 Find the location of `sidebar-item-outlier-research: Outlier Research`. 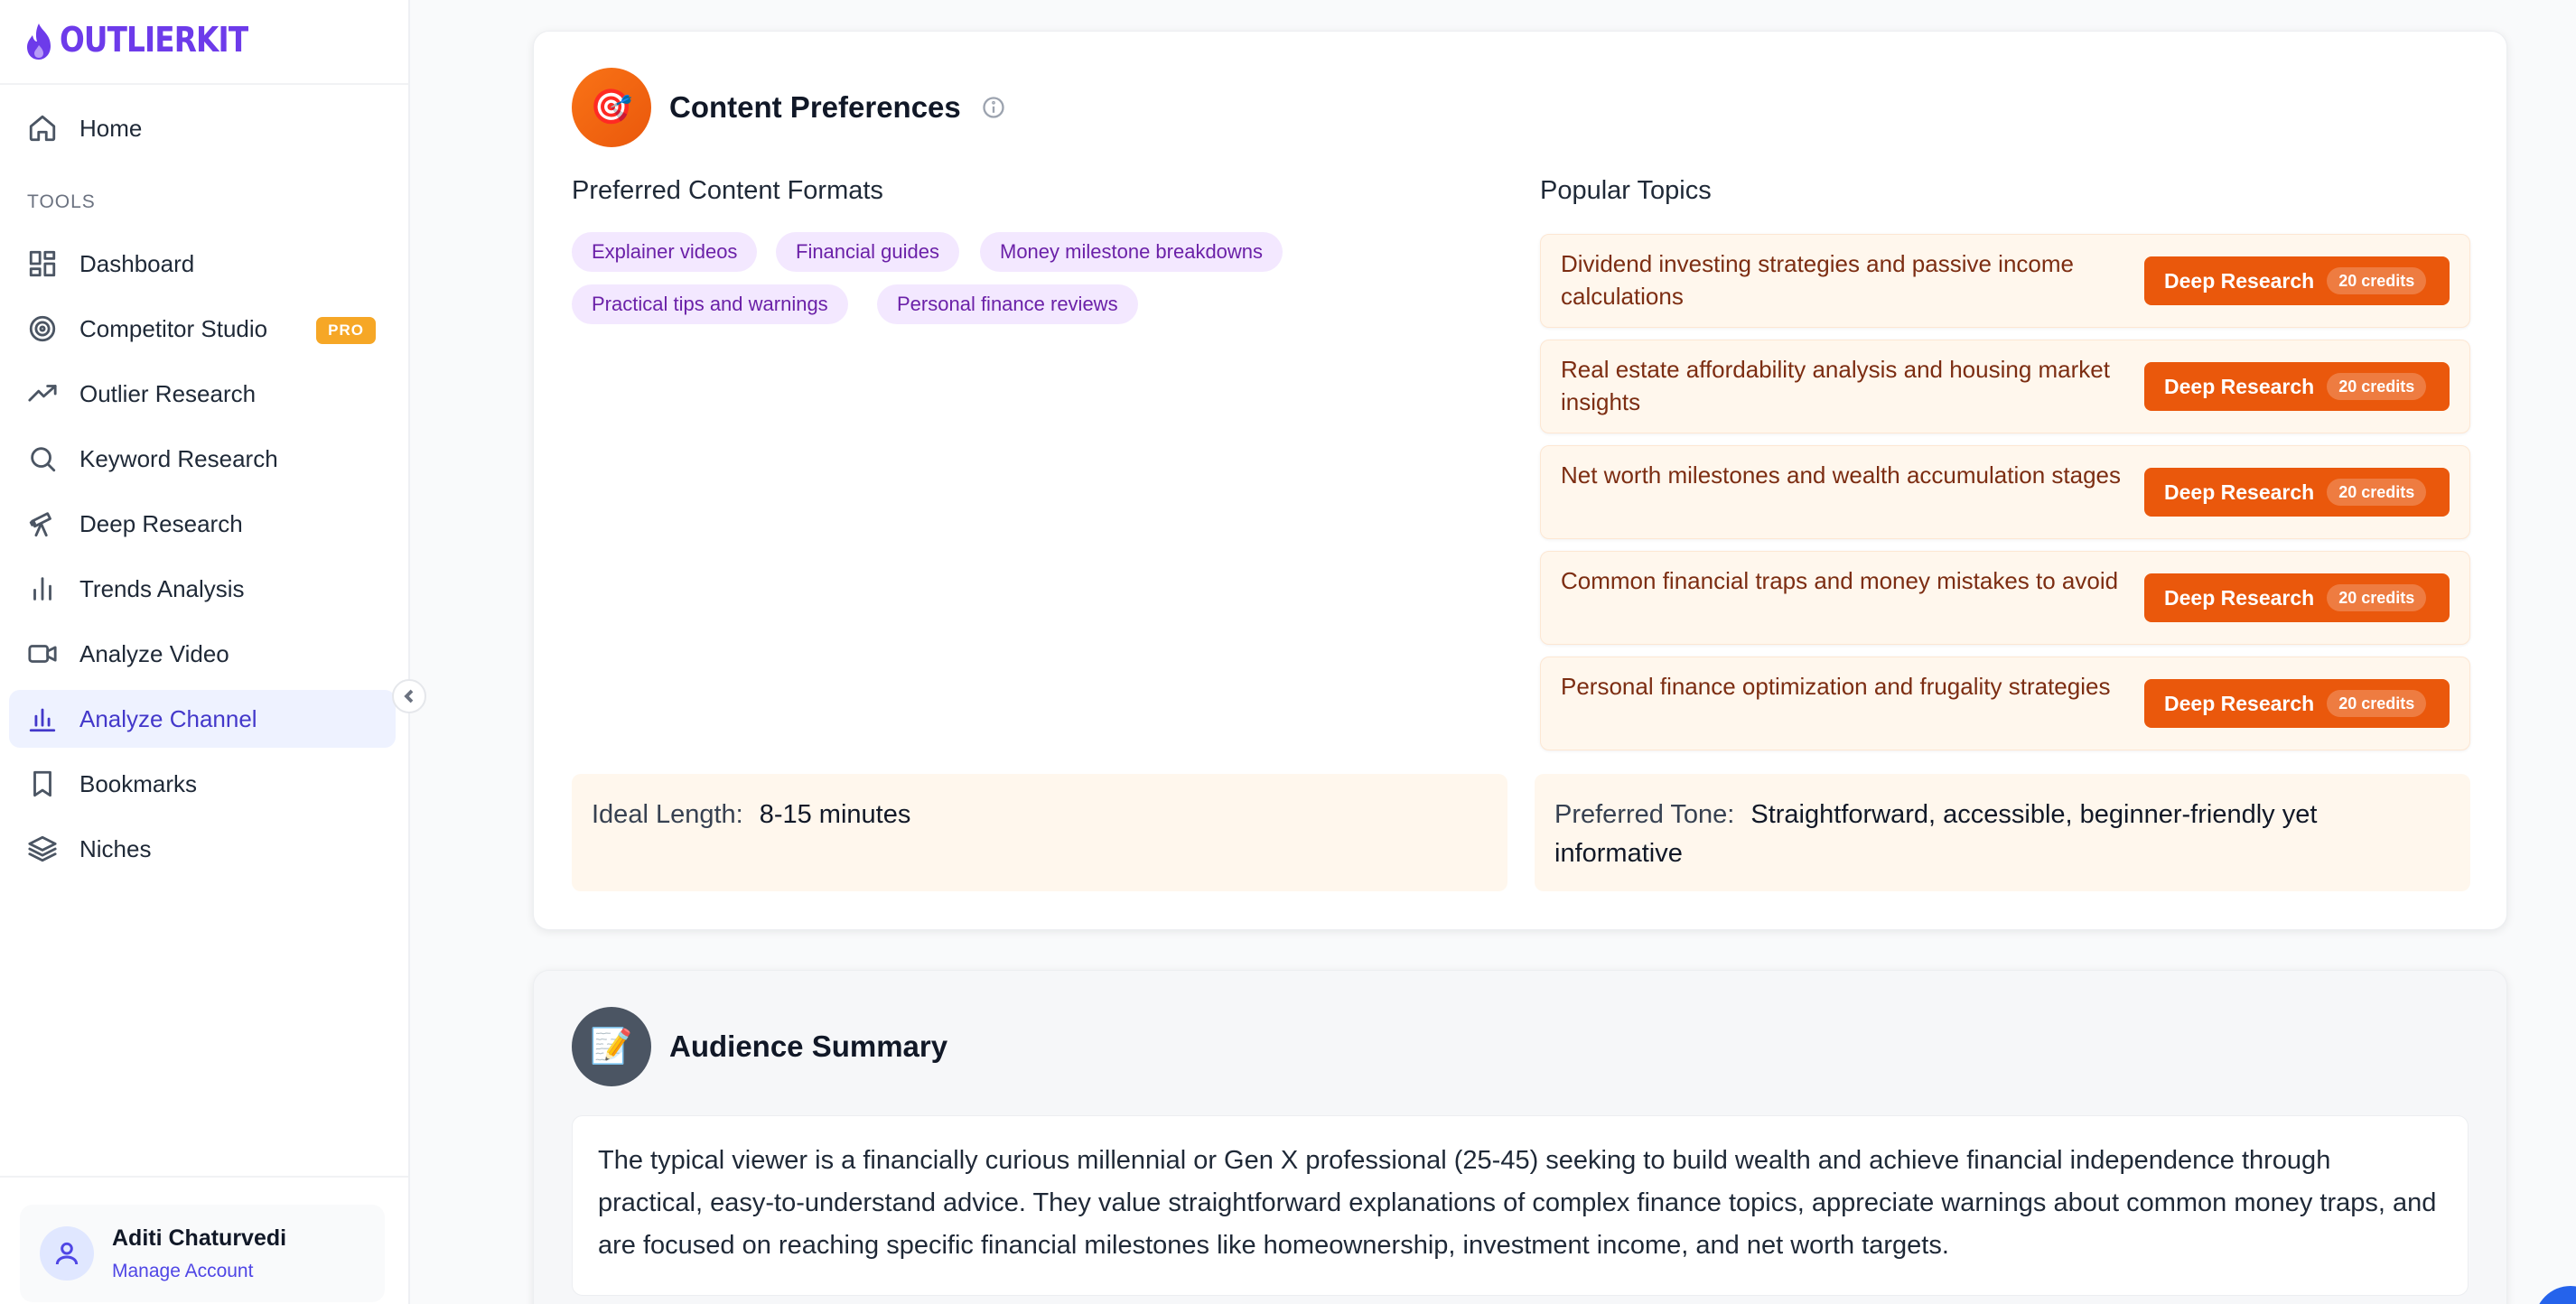

sidebar-item-outlier-research: Outlier Research is located at coordinates (202, 394).